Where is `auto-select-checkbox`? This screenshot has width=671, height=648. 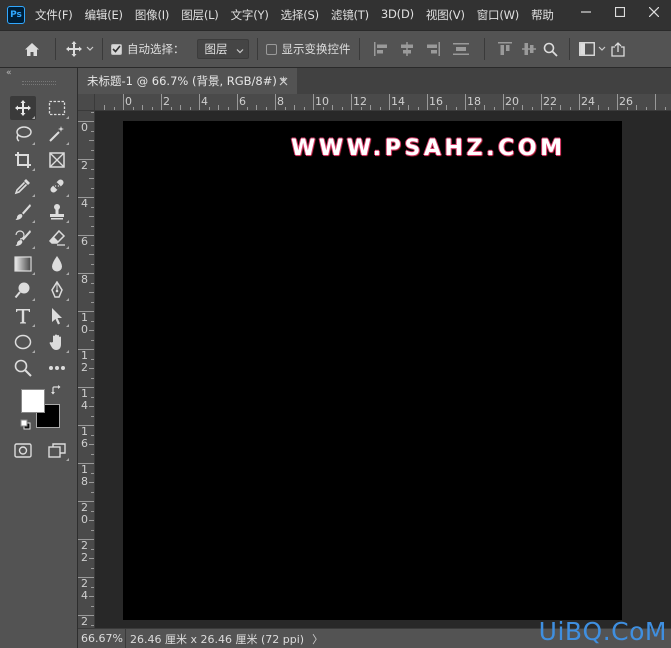
auto-select-checkbox is located at coordinates (116, 49).